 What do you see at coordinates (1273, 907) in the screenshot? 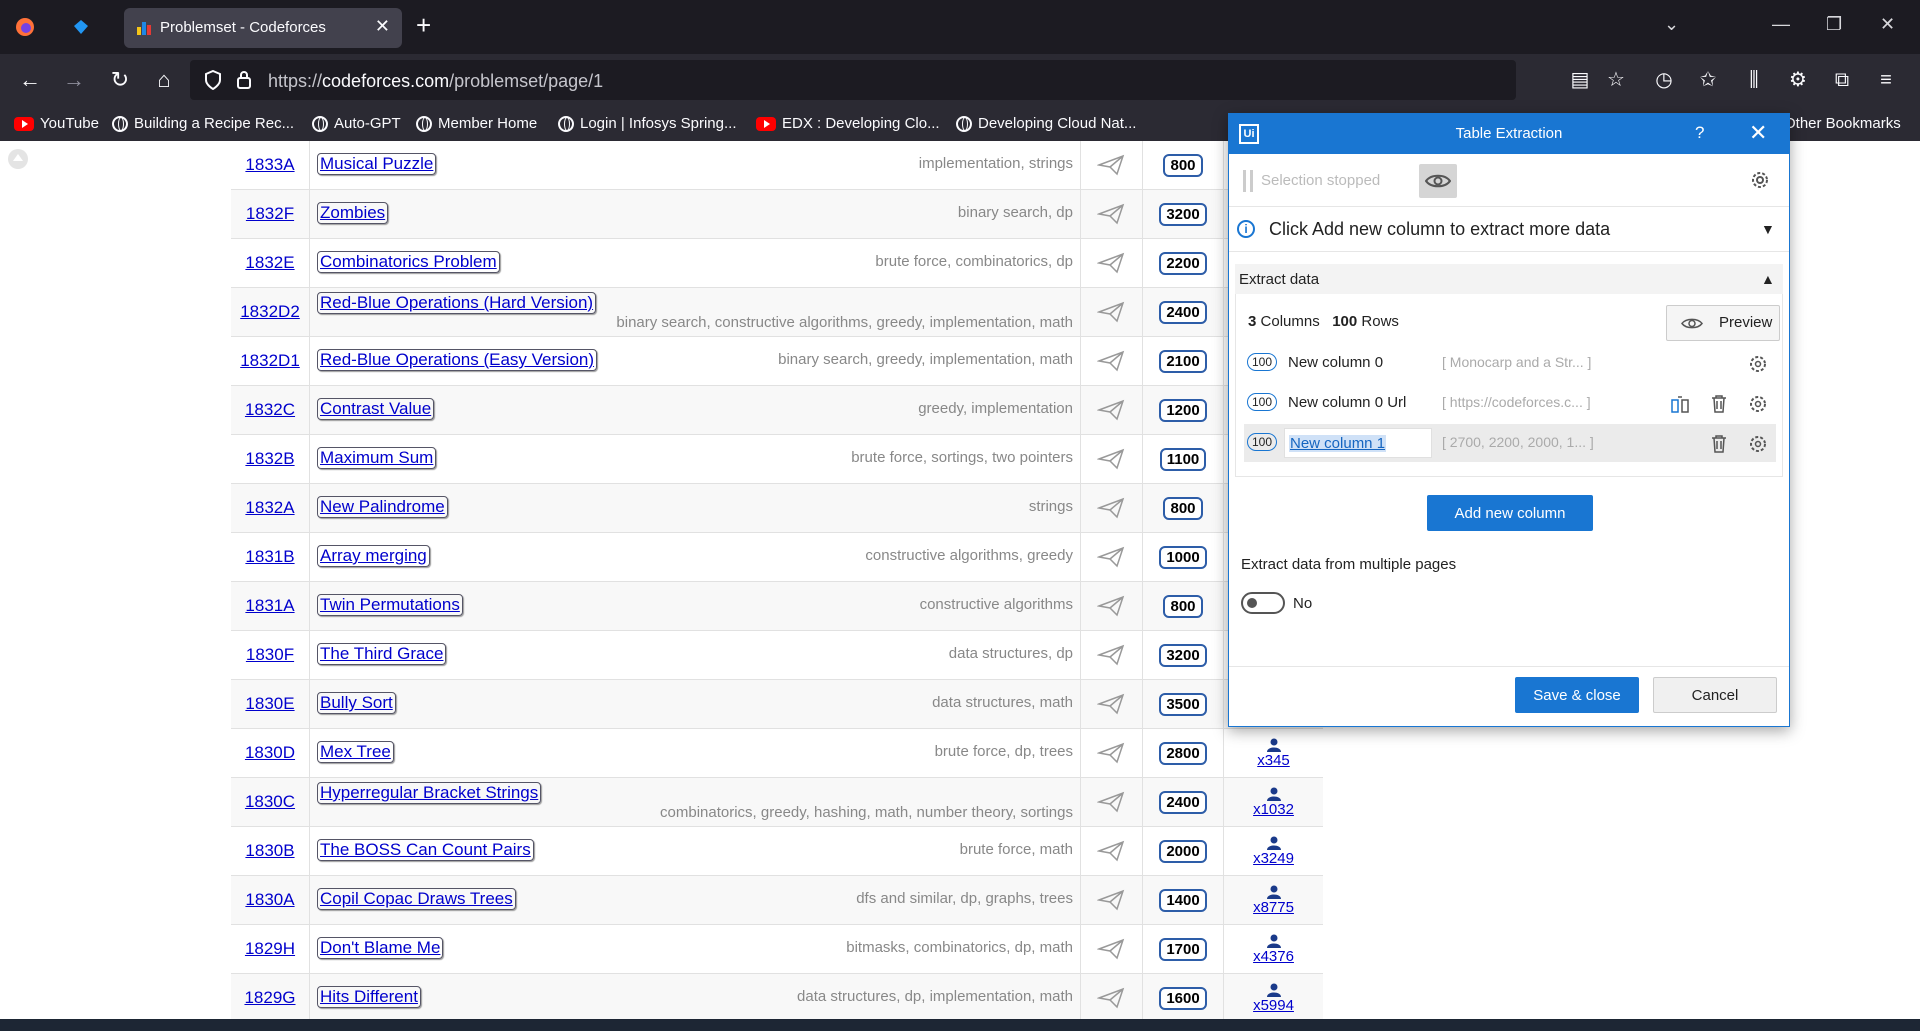
I see `solved-count-link: x8775` at bounding box center [1273, 907].